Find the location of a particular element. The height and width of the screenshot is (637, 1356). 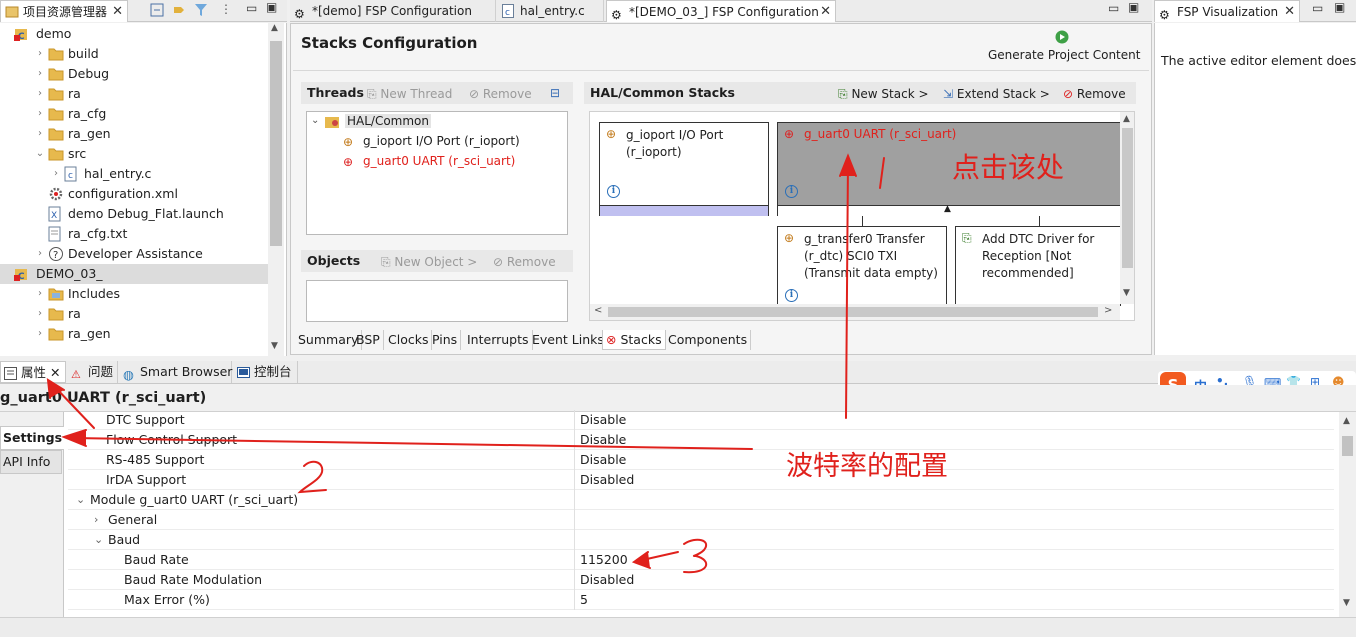

annotation-click-here: 点击该处 is located at coordinates (1008, 167).